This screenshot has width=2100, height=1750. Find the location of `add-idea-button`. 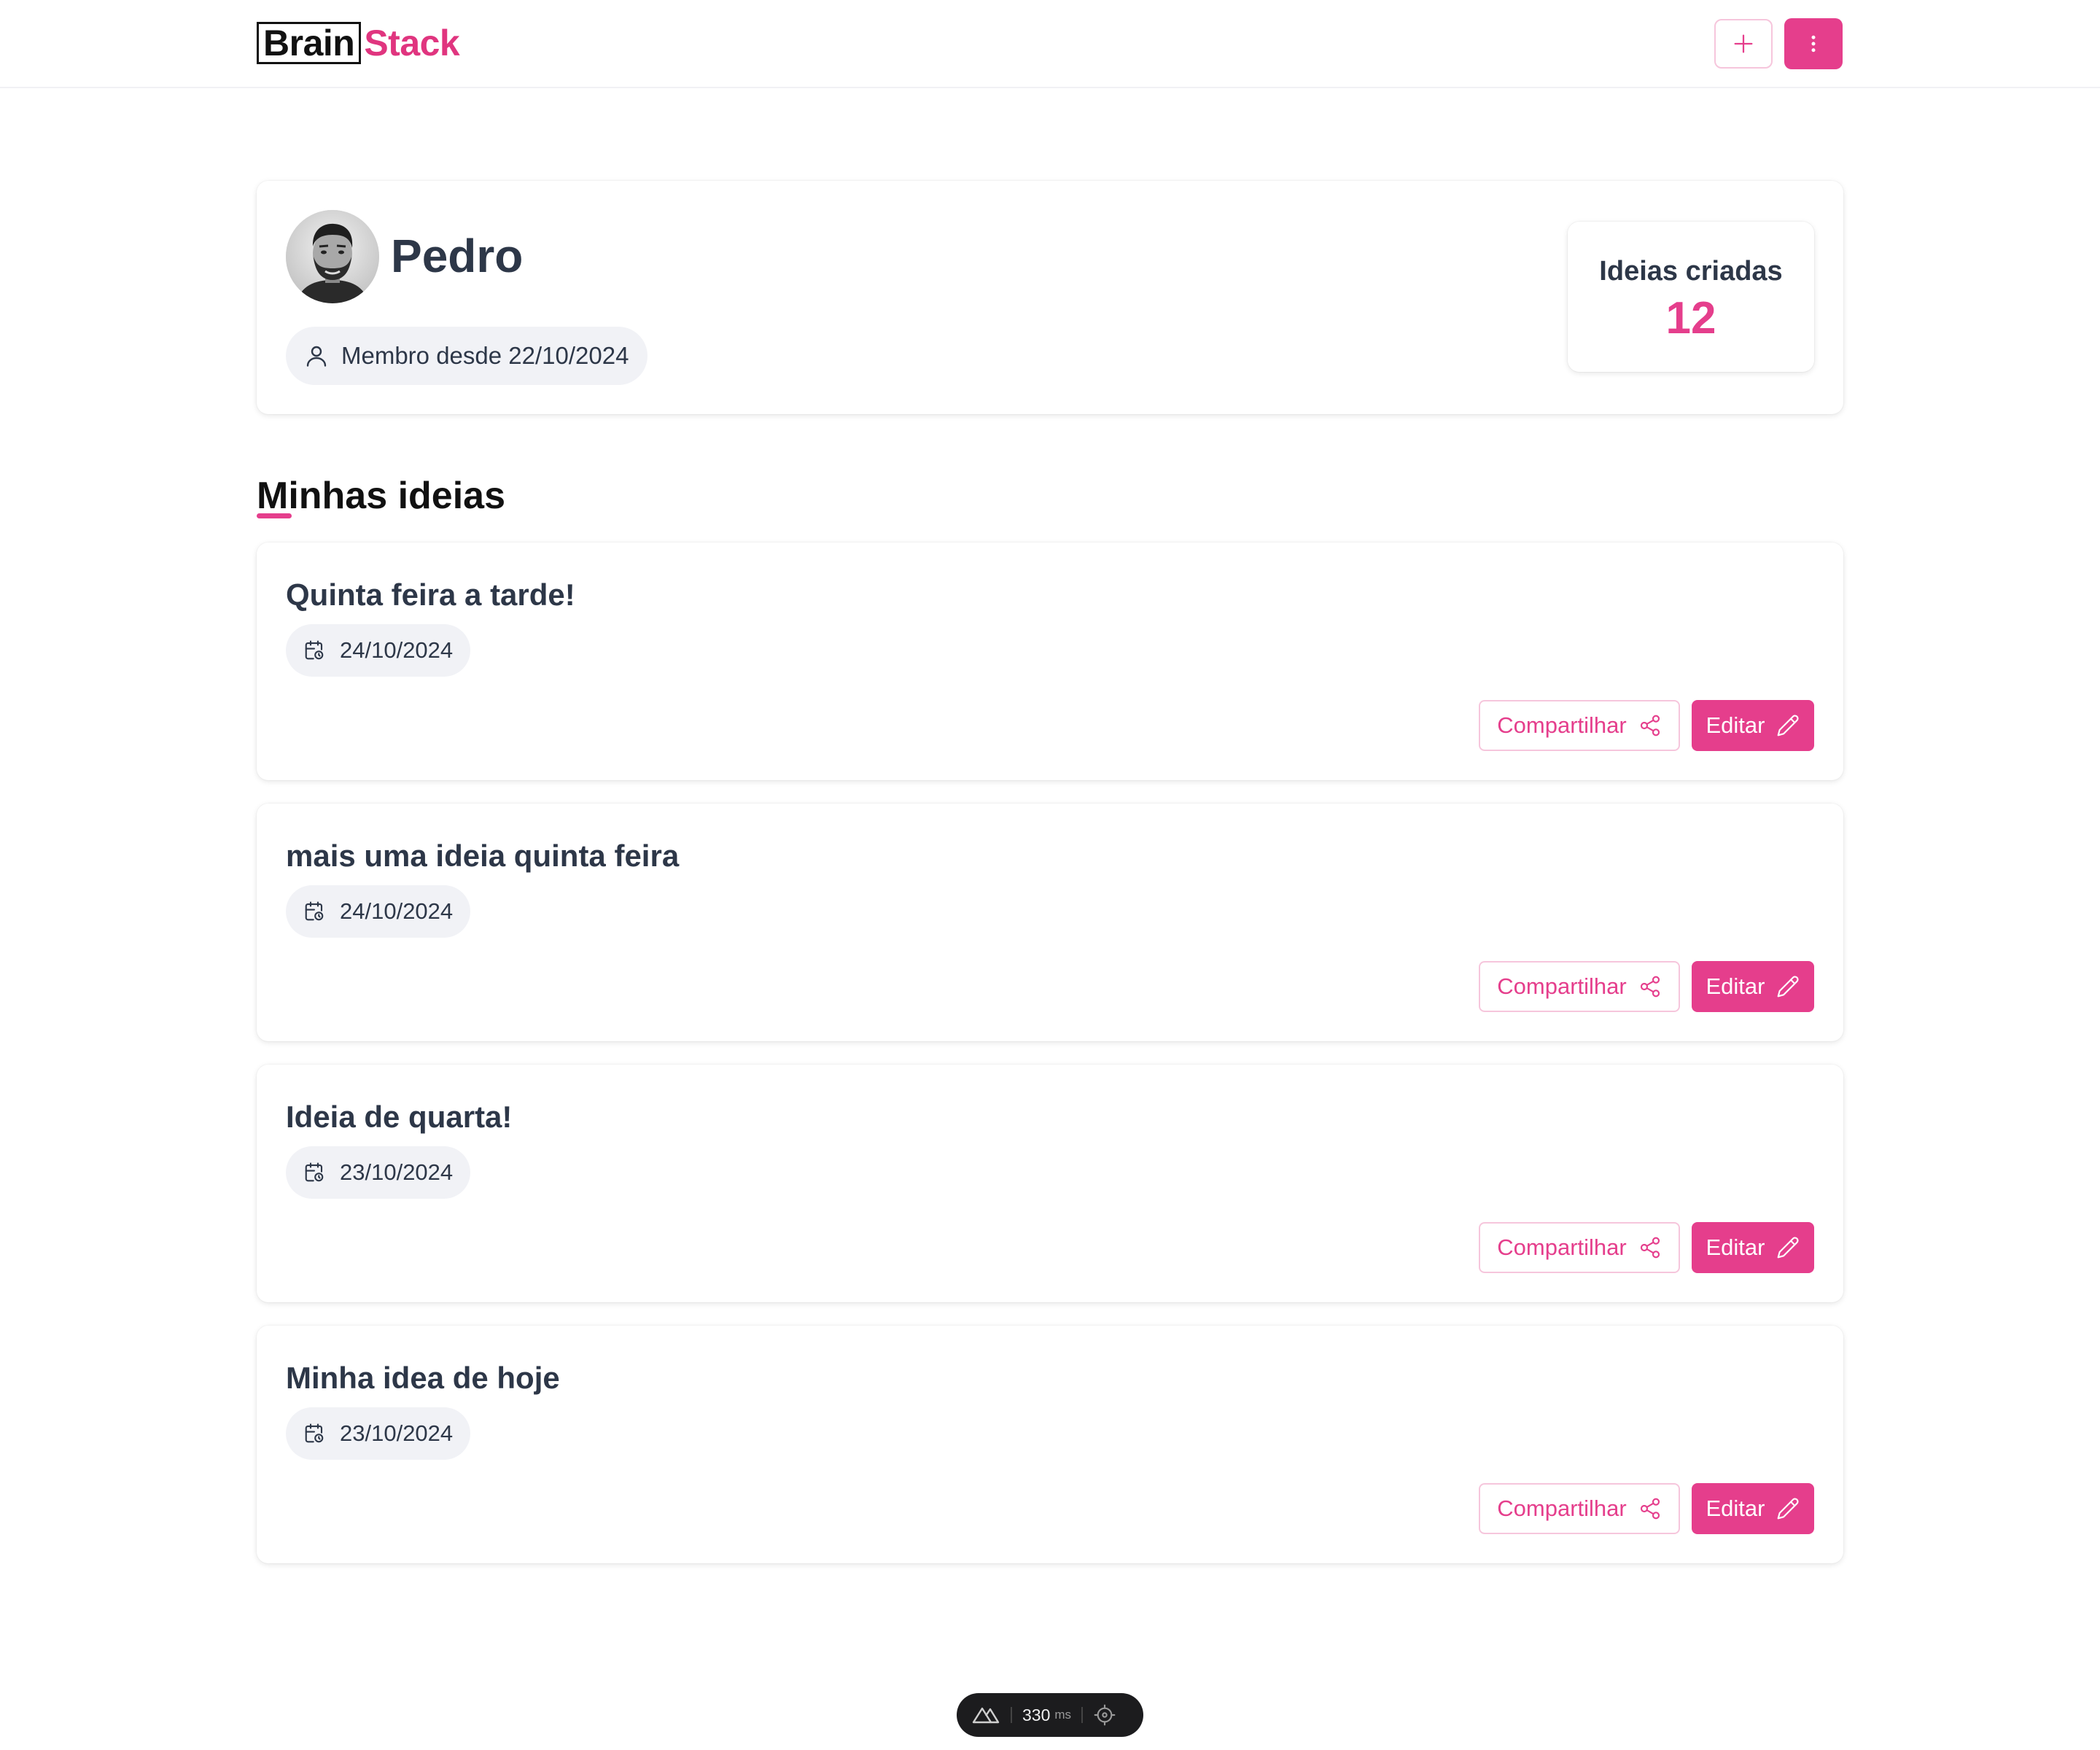

add-idea-button is located at coordinates (1743, 44).